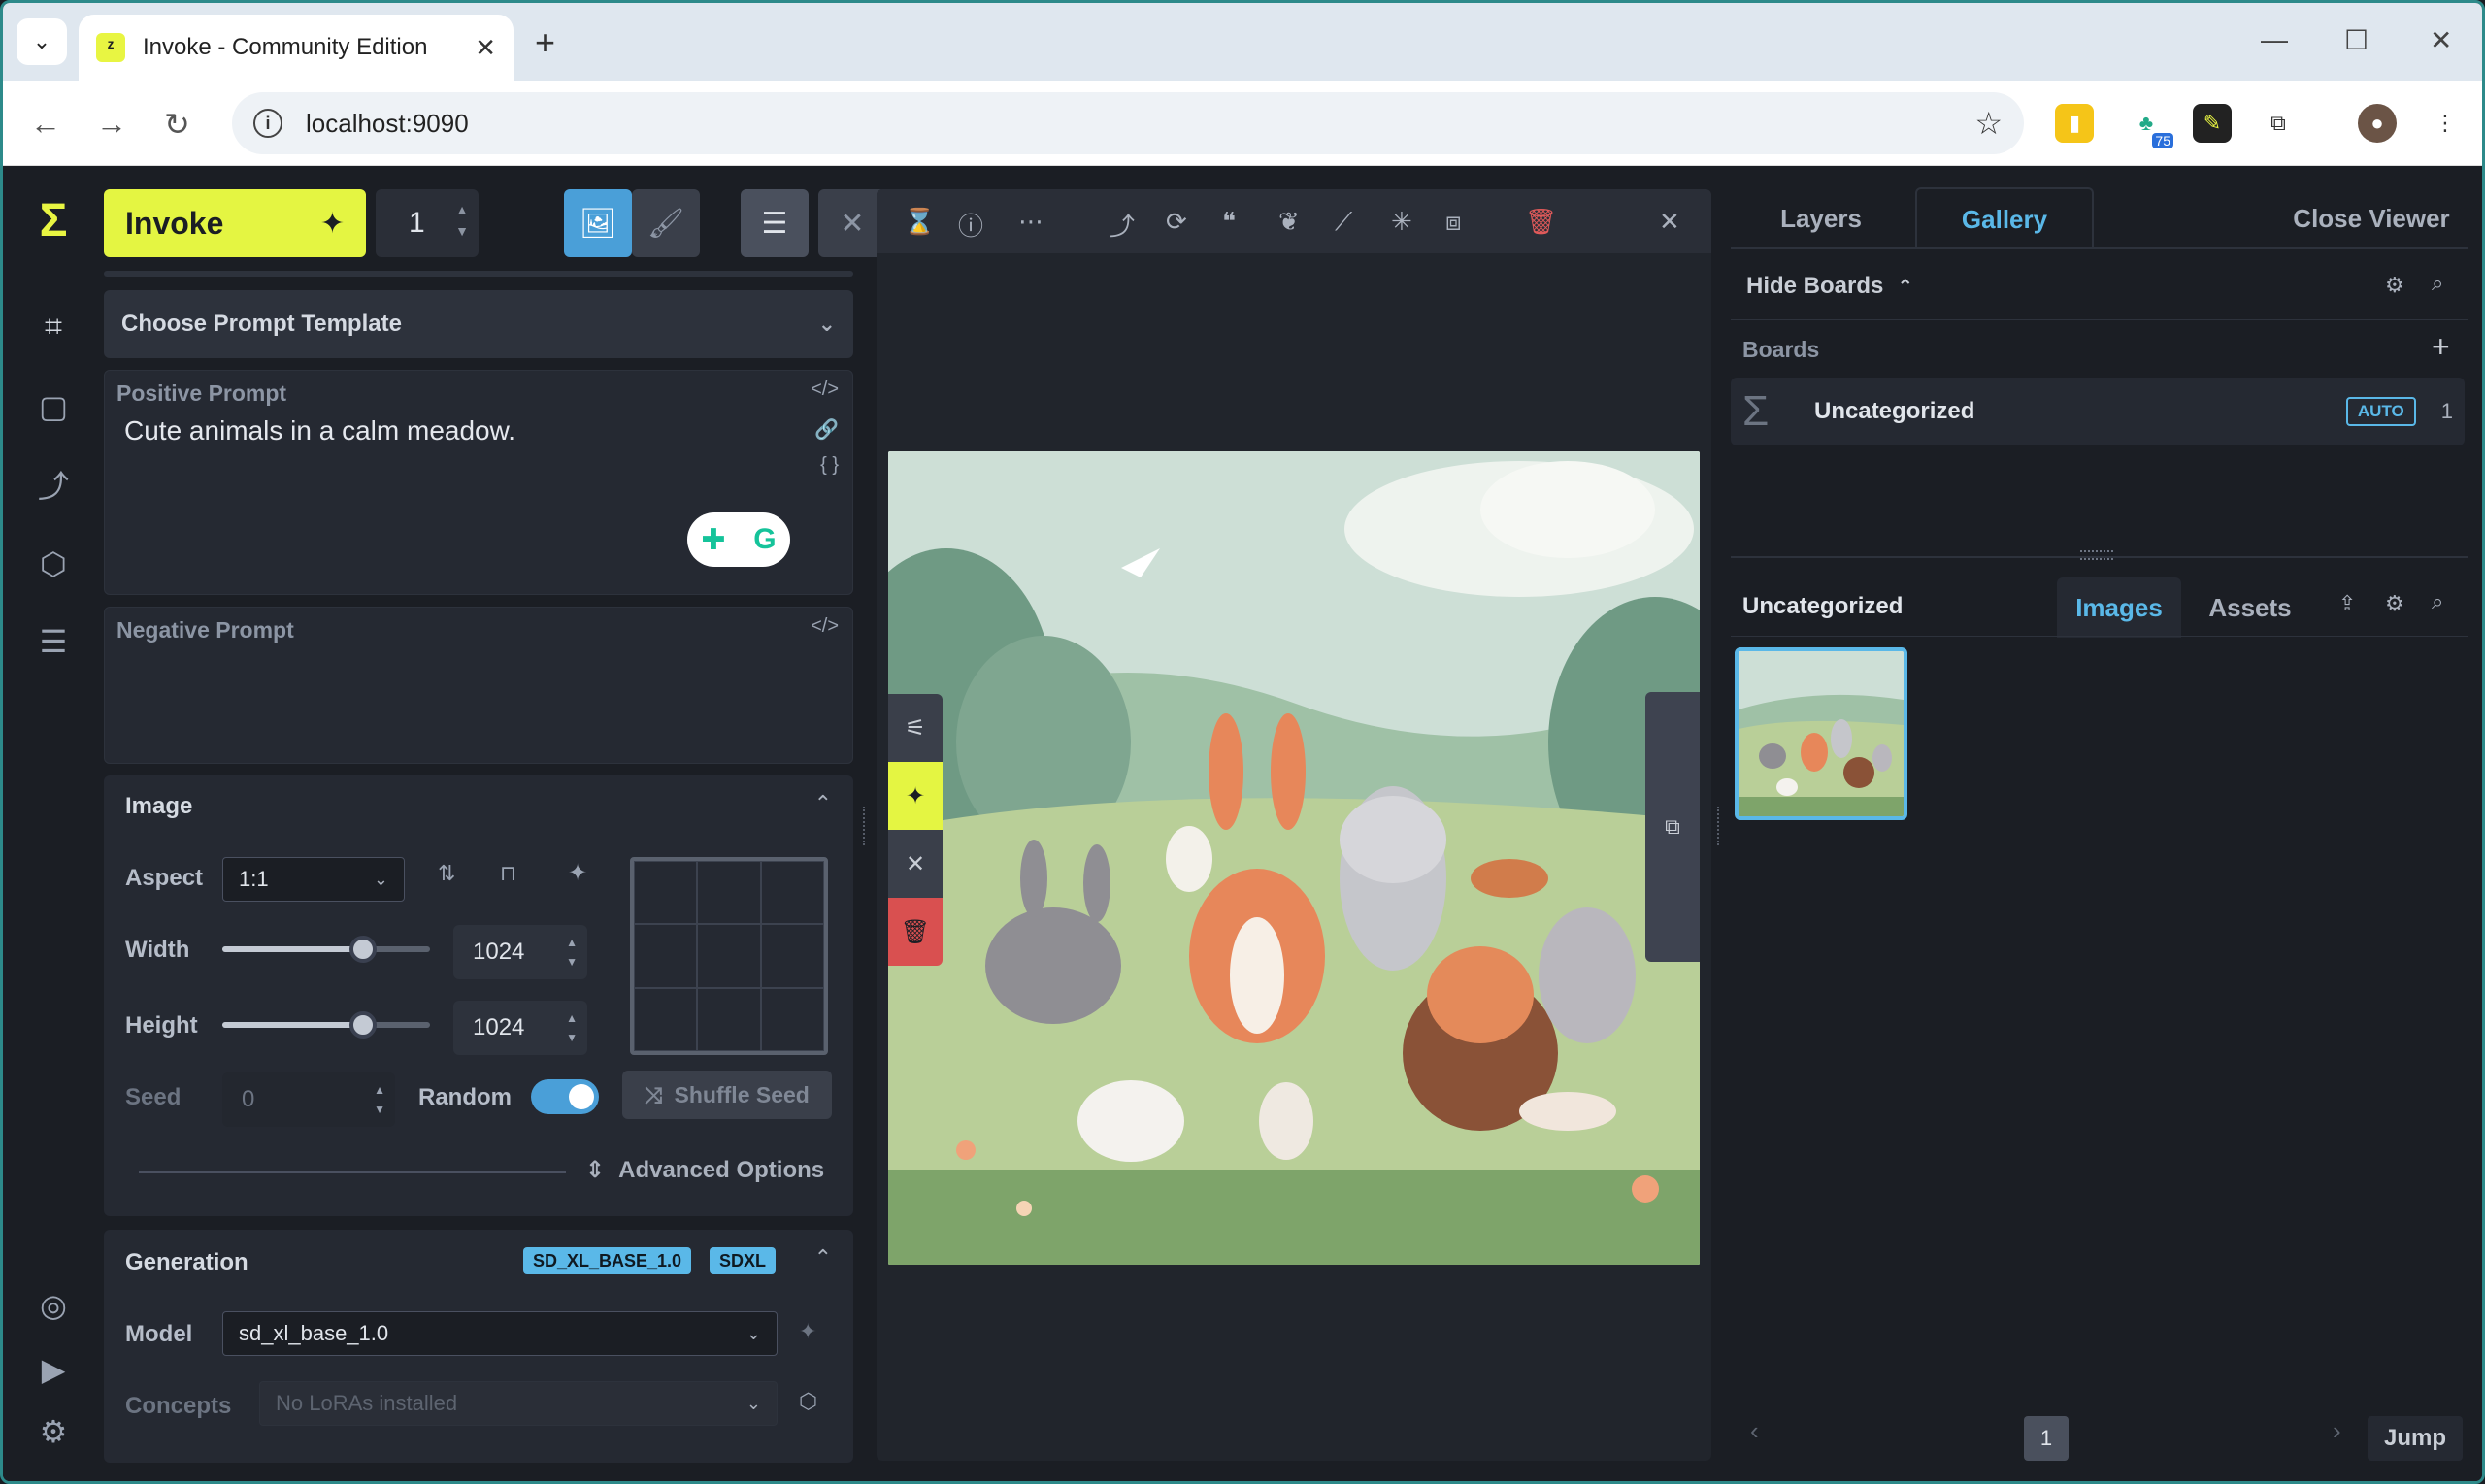  I want to click on maximize-icon: ☐, so click(2357, 40).